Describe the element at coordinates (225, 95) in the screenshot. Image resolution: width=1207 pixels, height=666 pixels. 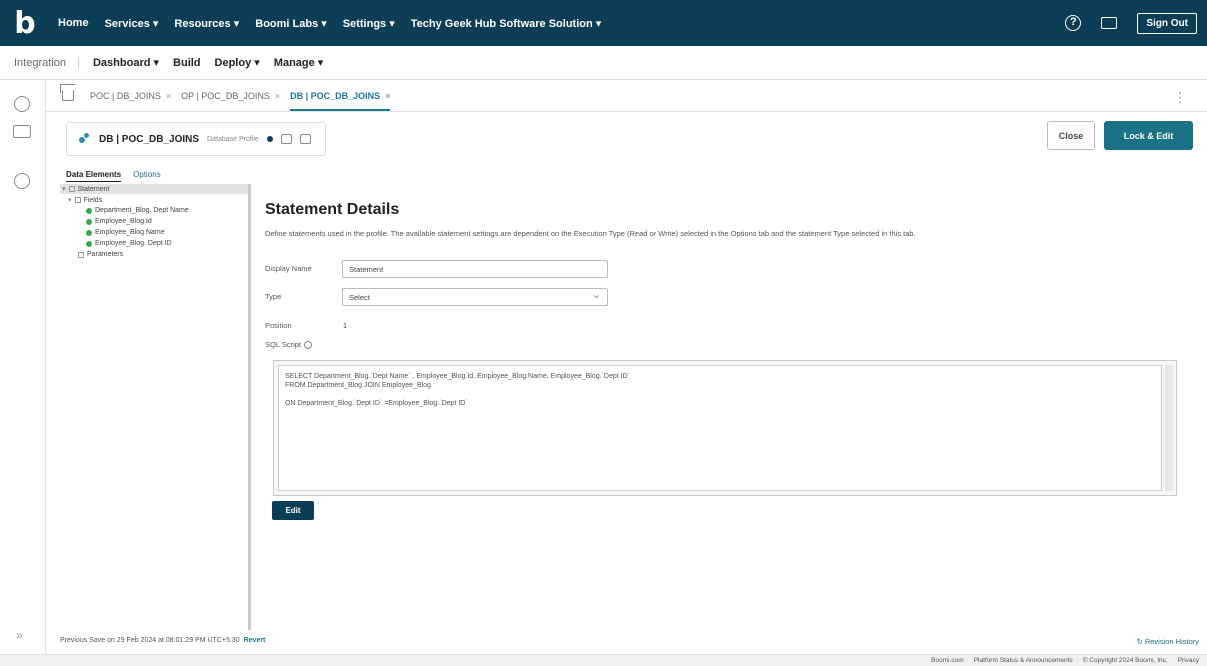
I see `tab-label: OP | POC_DB_JOINS` at that location.